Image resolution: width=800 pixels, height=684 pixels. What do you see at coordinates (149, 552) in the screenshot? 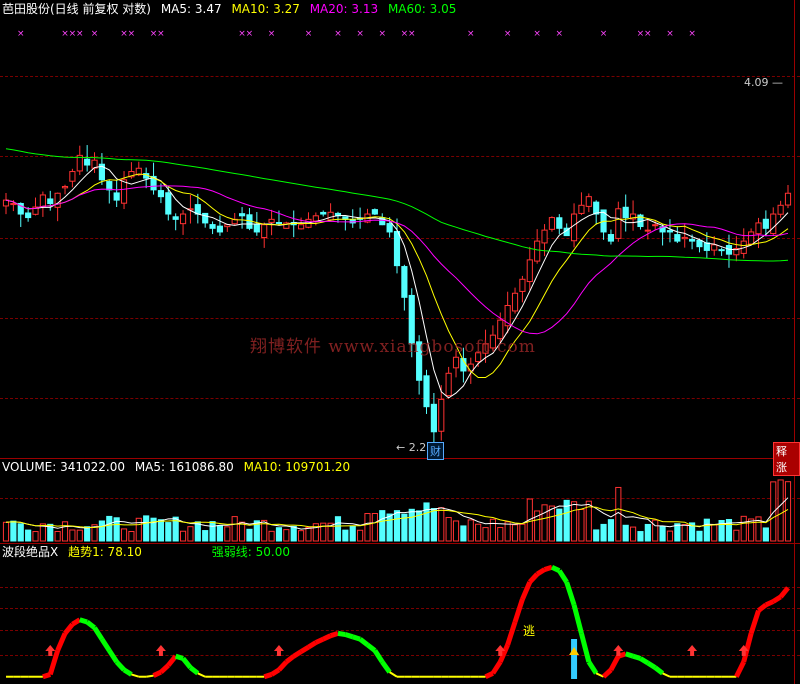
I see `osc-header: 波段绝品X 趋势1: 78.10 强弱线: 50.00` at bounding box center [149, 552].